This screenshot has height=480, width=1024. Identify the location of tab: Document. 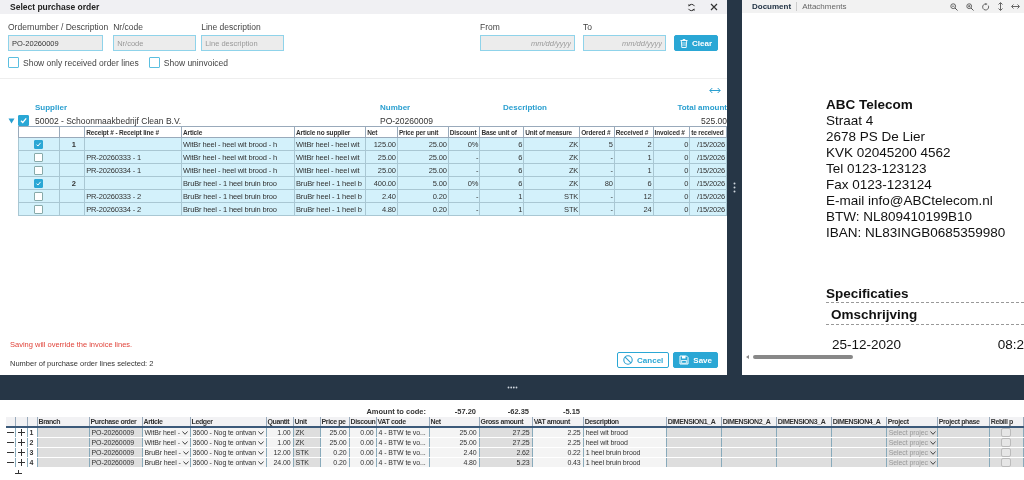
(774, 6).